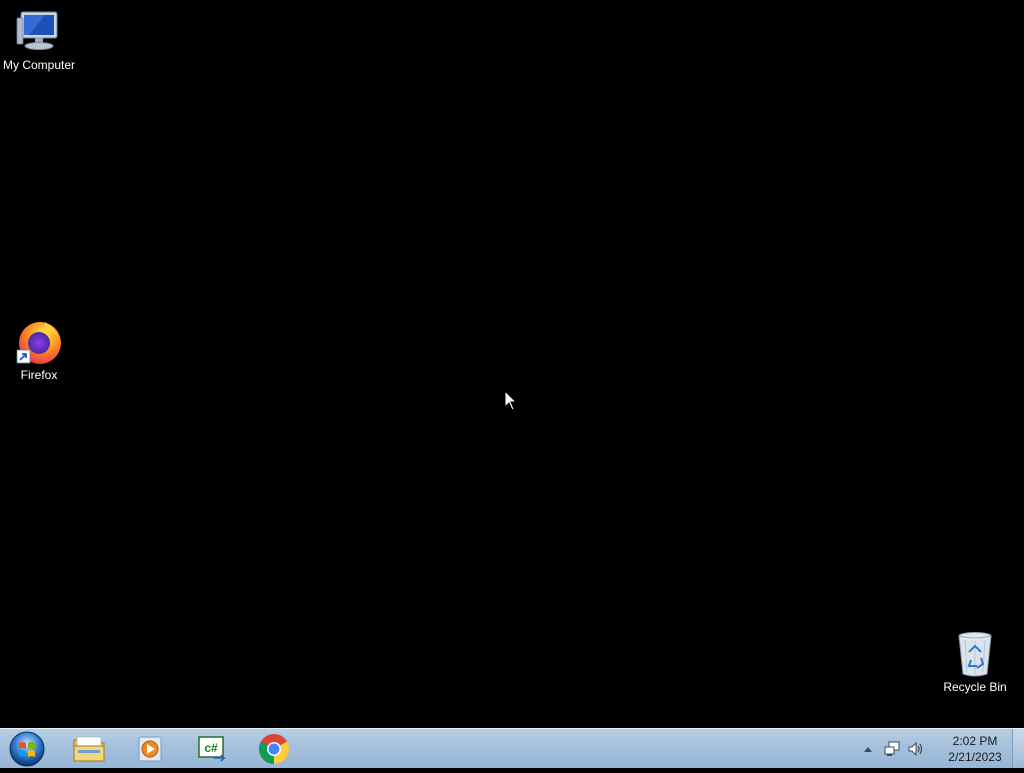 Image resolution: width=1024 pixels, height=773 pixels. What do you see at coordinates (37, 30) in the screenshot?
I see `computer-icon` at bounding box center [37, 30].